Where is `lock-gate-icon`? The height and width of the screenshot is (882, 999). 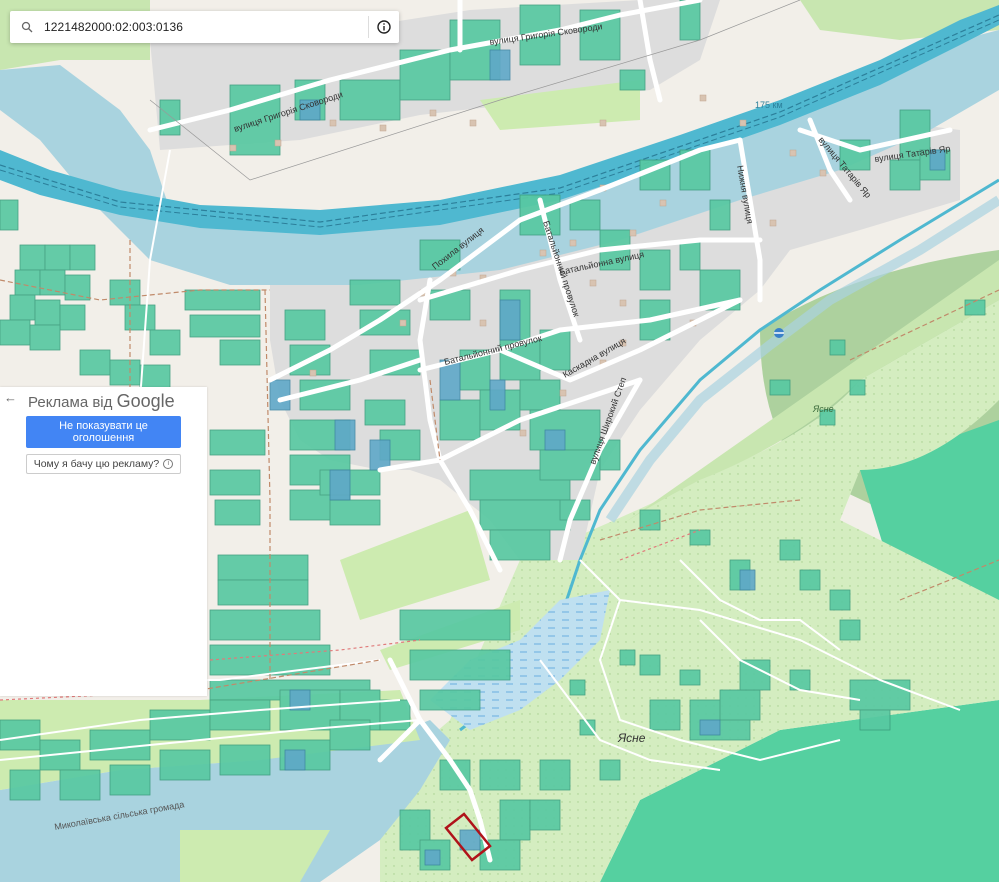 lock-gate-icon is located at coordinates (779, 333).